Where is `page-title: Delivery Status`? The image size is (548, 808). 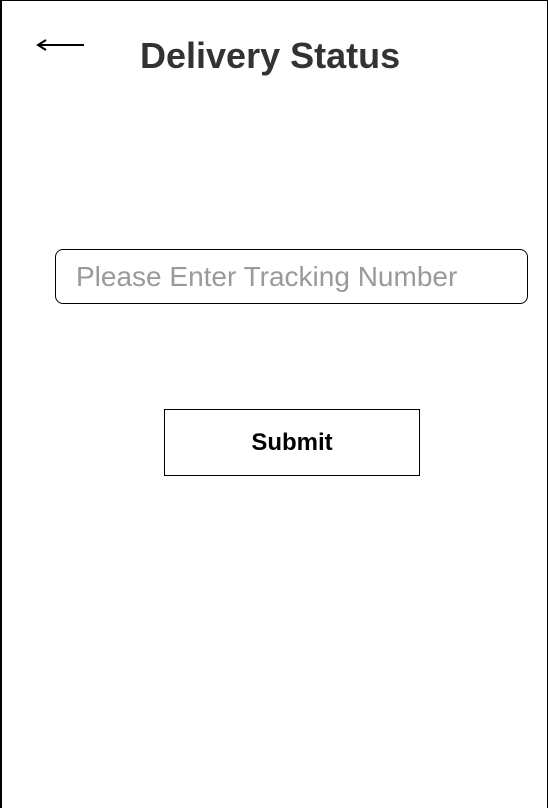 page-title: Delivery Status is located at coordinates (270, 55).